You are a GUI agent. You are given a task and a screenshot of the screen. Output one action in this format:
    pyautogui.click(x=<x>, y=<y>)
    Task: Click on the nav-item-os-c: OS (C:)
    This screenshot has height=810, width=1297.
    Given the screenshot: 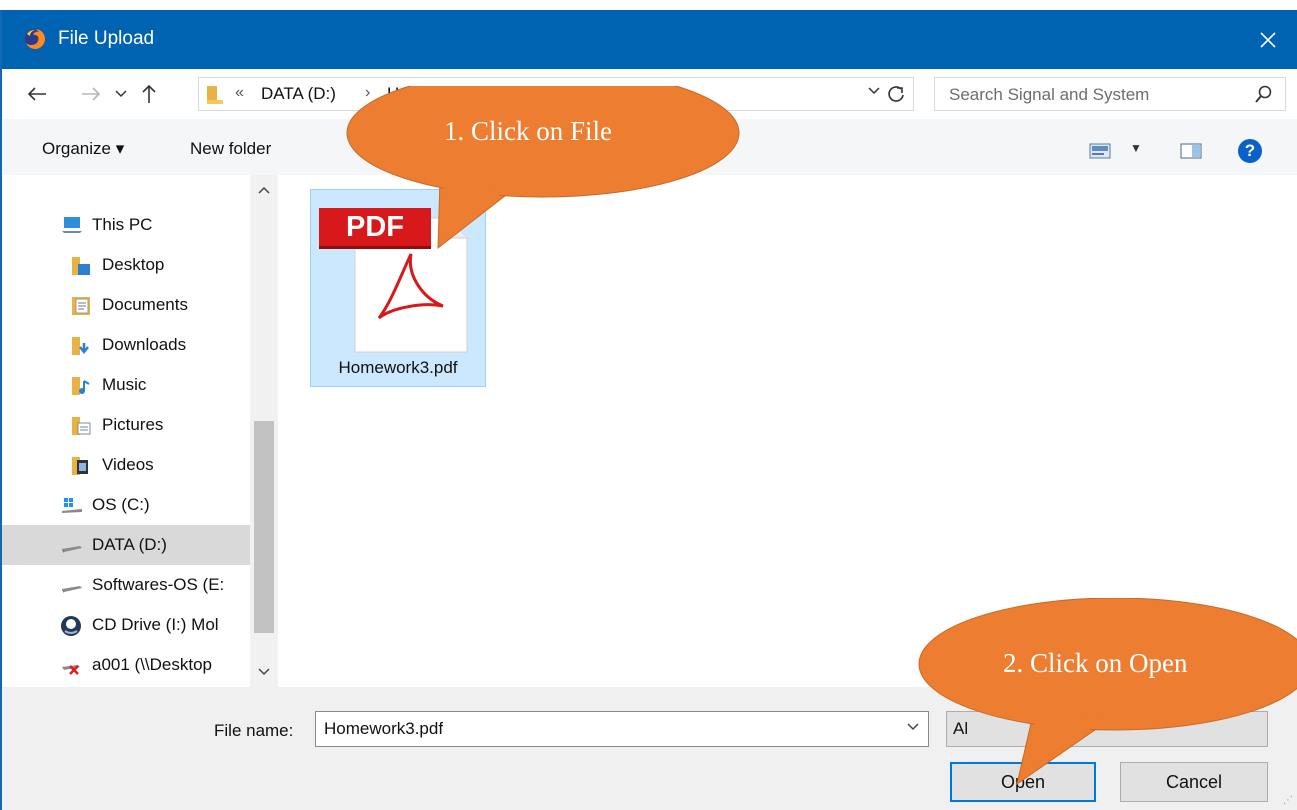 What is the action you would take?
    pyautogui.click(x=126, y=505)
    